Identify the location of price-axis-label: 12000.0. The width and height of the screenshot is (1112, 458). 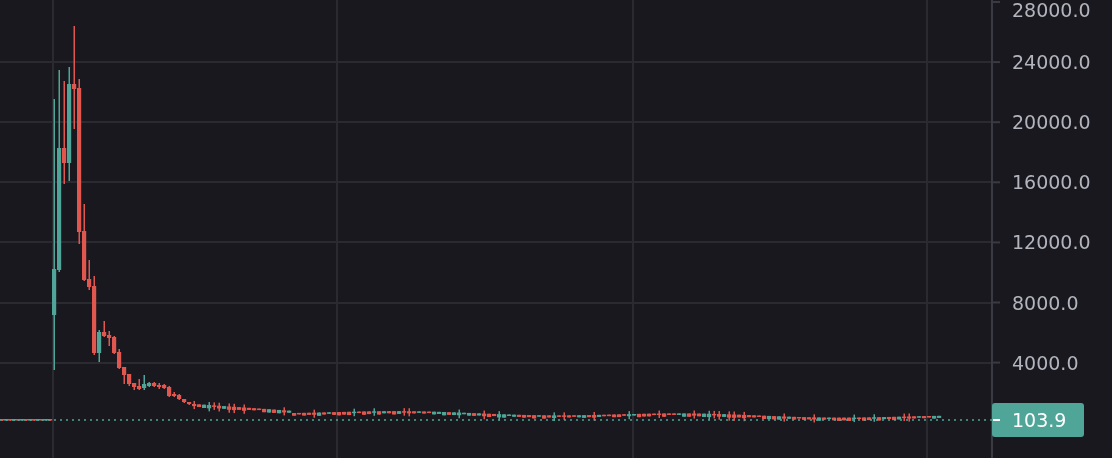
(1051, 242).